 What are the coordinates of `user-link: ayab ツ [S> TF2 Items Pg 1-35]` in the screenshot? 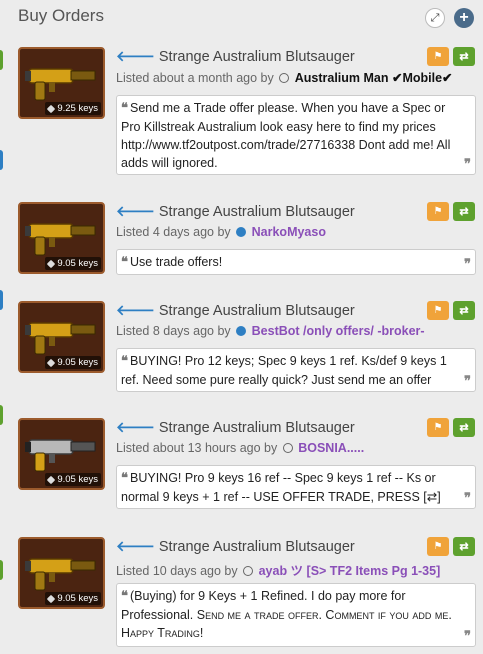 It's located at (350, 571).